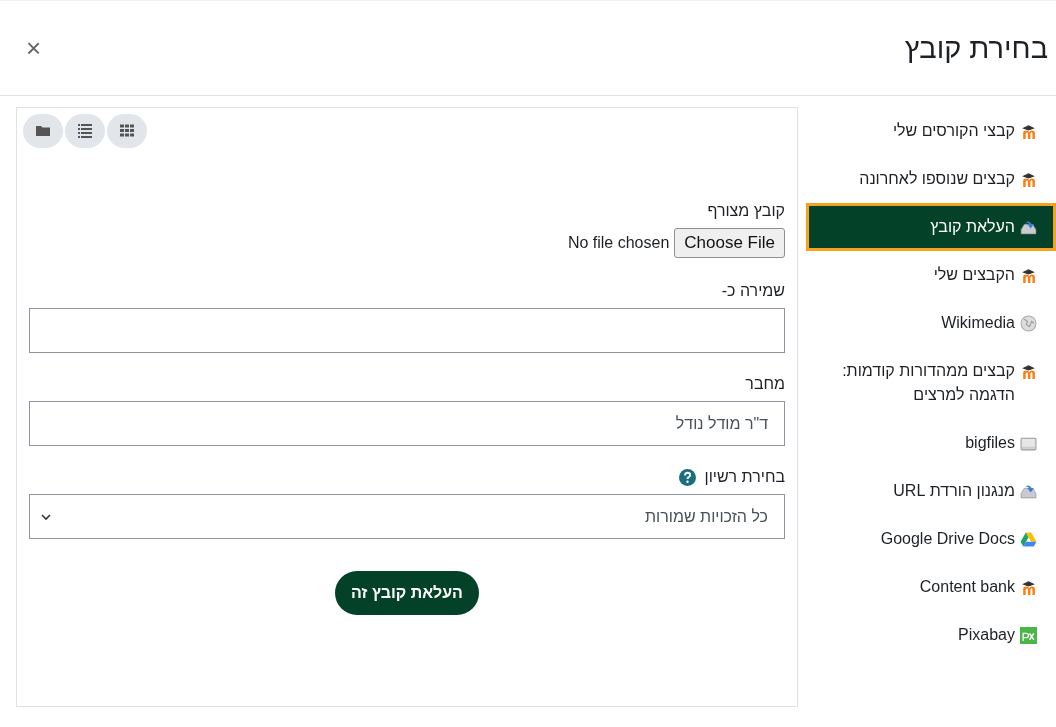 This screenshot has height=727, width=1056. Describe the element at coordinates (1028, 323) in the screenshot. I see `globe-icon` at that location.